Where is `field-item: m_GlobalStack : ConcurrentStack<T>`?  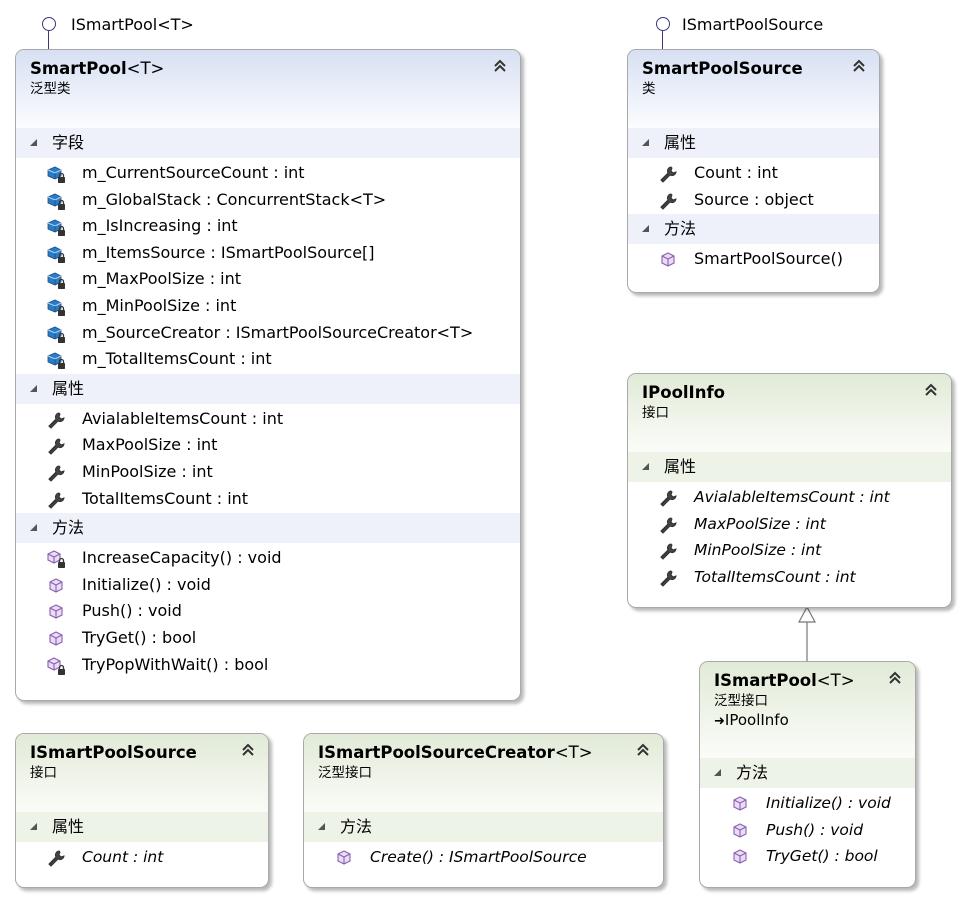
field-item: m_GlobalStack : ConcurrentStack<T> is located at coordinates (268, 200).